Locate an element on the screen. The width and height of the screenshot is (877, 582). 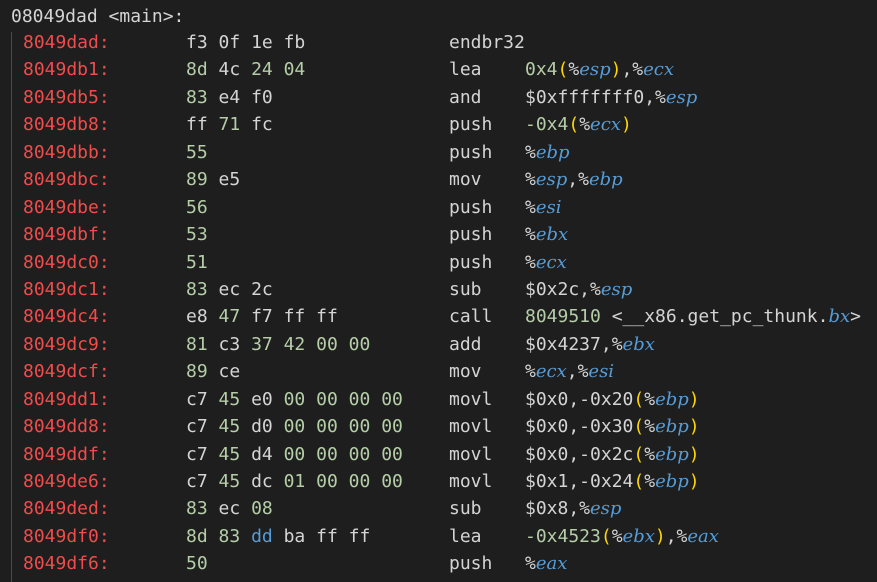
instruction-row: 8049dcf: 89 ce mov %ecx,%esi is located at coordinates (438, 371).